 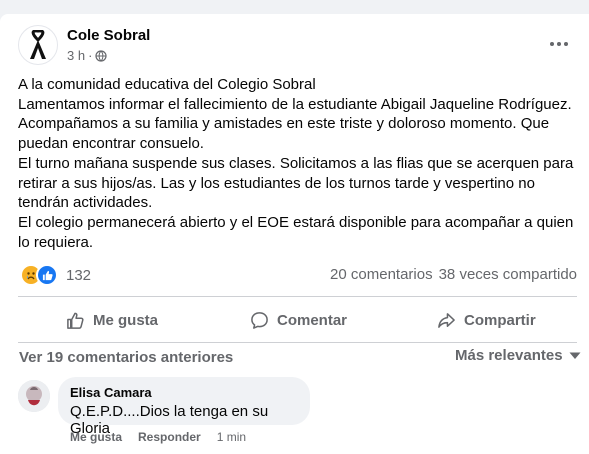 What do you see at coordinates (34, 396) in the screenshot?
I see `commenter-avatar` at bounding box center [34, 396].